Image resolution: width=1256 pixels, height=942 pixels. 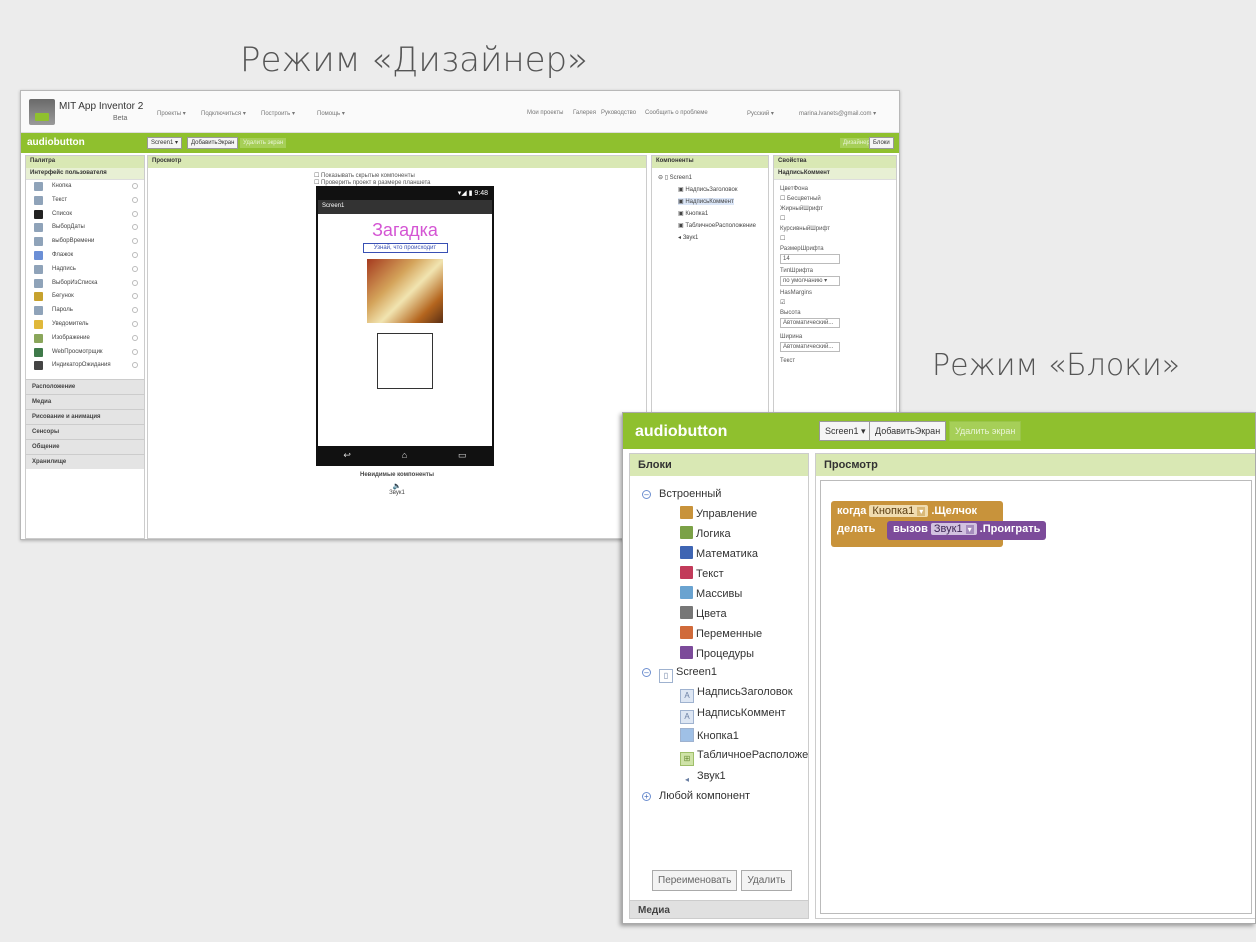 I want to click on palette-item: Флажок, so click(x=85, y=256).